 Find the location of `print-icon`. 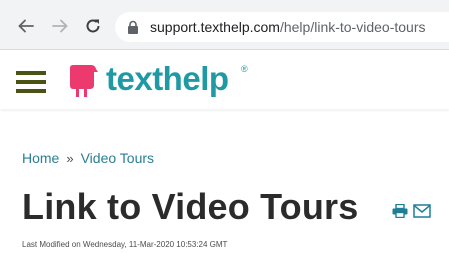

print-icon is located at coordinates (400, 211).